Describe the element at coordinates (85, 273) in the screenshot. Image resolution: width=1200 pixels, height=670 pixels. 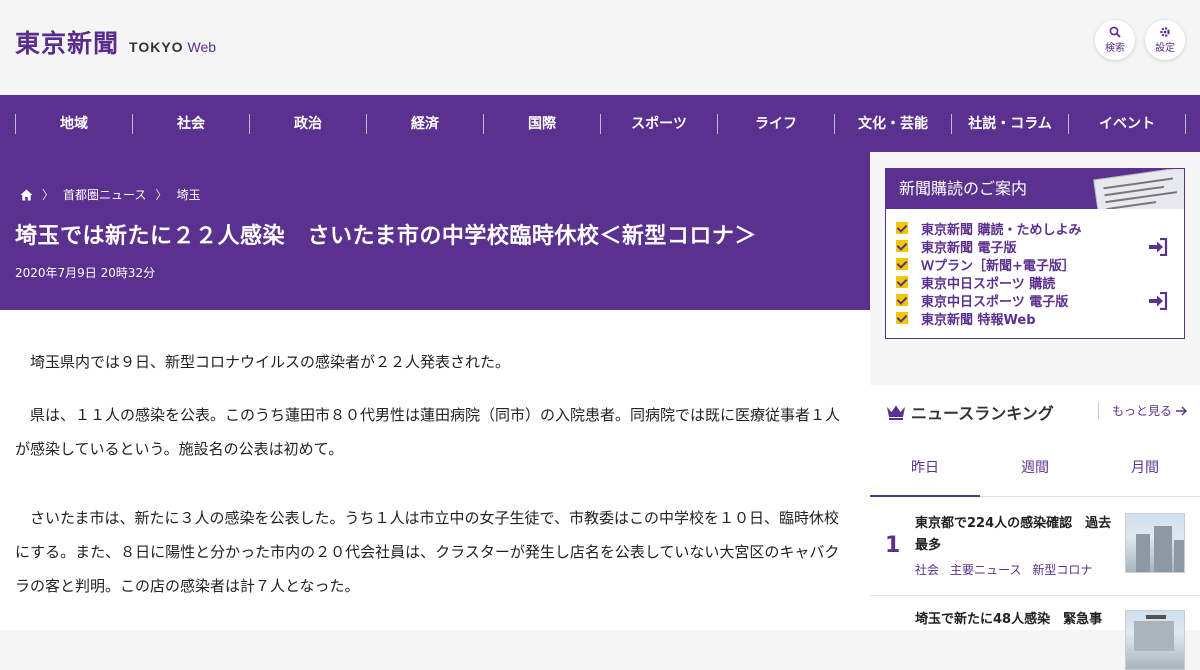
I see `article-date: 2020年7月9日 20時32分` at that location.